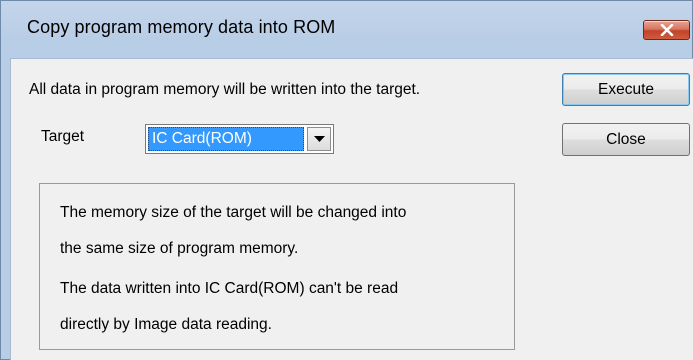 Image resolution: width=693 pixels, height=360 pixels. I want to click on info-line-4: directly by Image data reading., so click(166, 324).